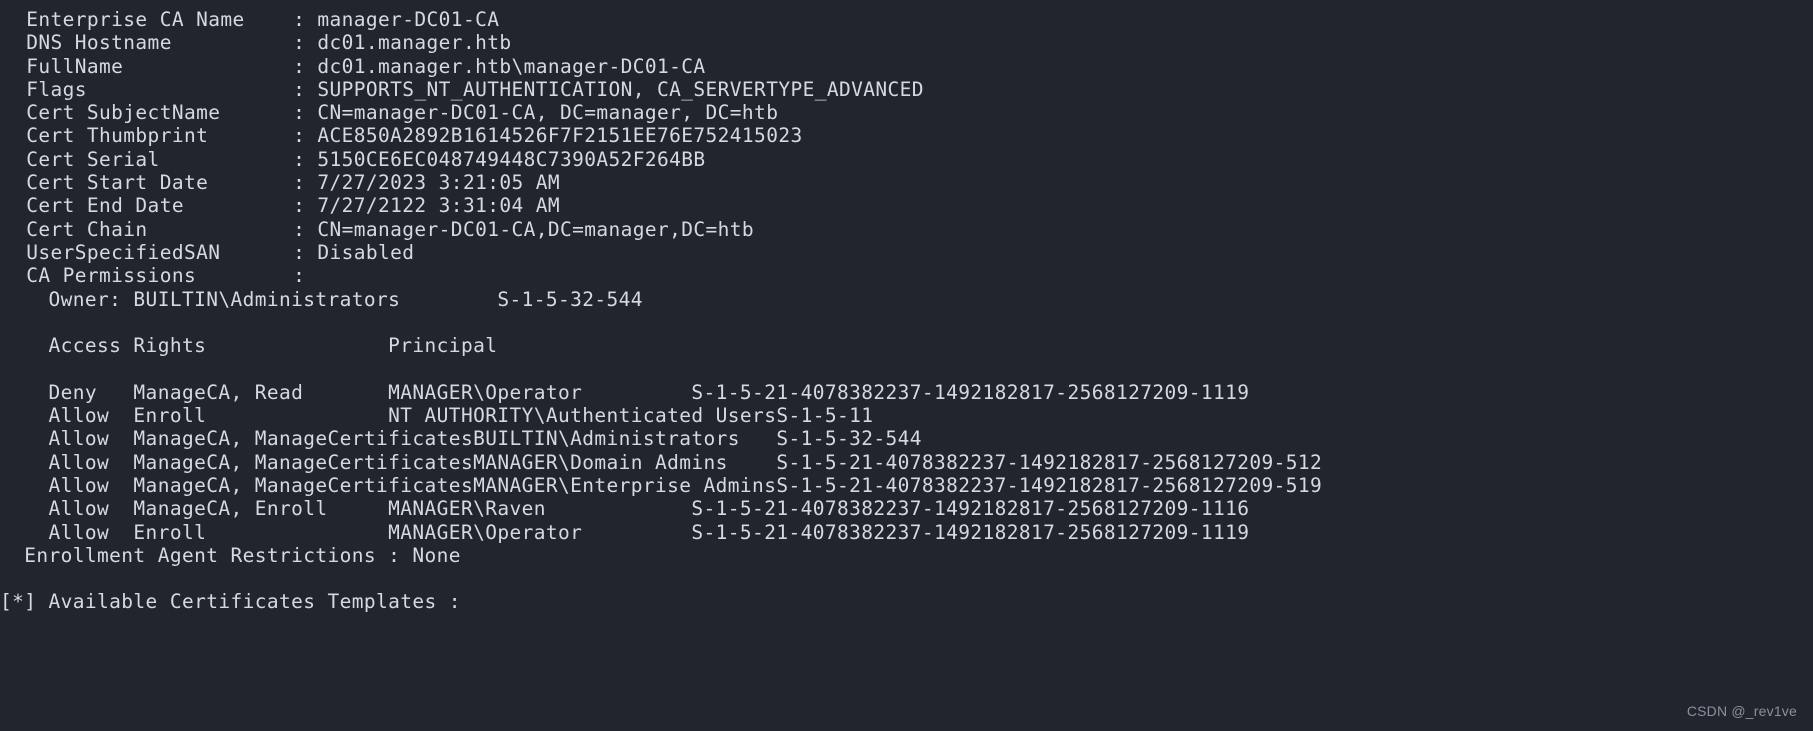 The image size is (1813, 731). What do you see at coordinates (230, 602) in the screenshot?
I see `available-templates-line: [*] Available Certificates Templates :` at bounding box center [230, 602].